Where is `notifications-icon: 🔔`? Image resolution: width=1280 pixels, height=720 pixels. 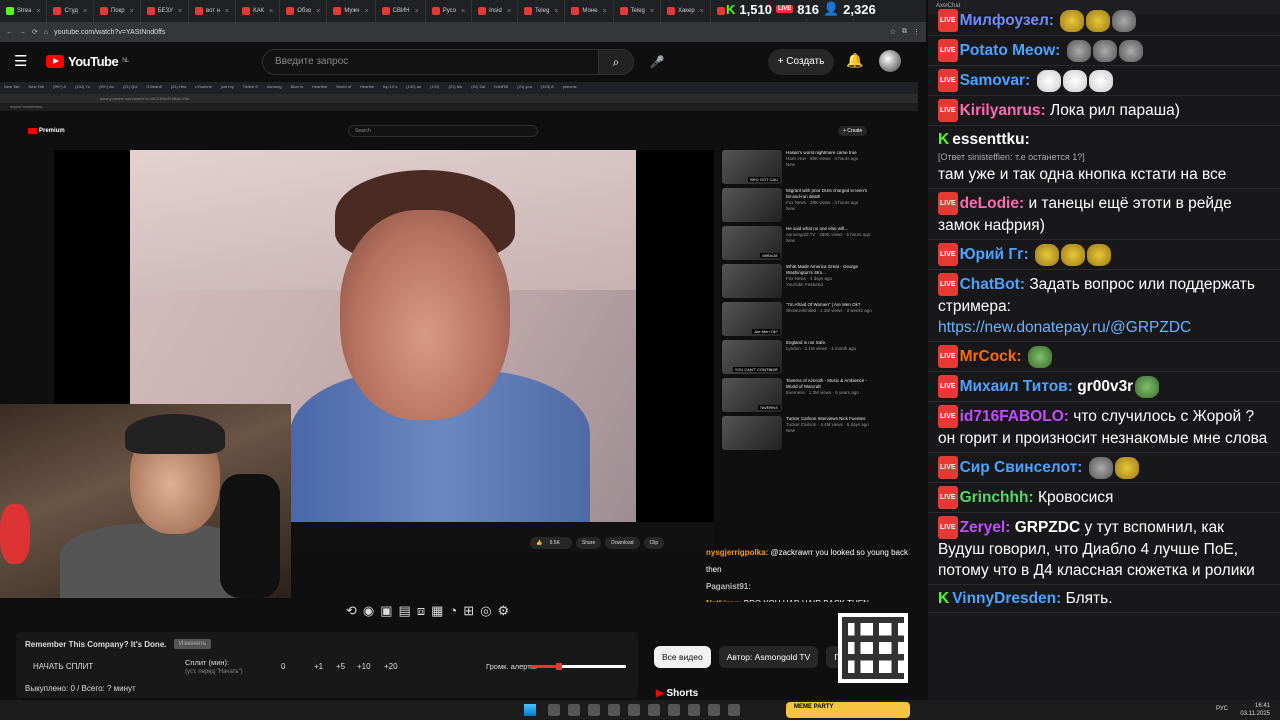
notifications-icon: 🔔 is located at coordinates (854, 60).